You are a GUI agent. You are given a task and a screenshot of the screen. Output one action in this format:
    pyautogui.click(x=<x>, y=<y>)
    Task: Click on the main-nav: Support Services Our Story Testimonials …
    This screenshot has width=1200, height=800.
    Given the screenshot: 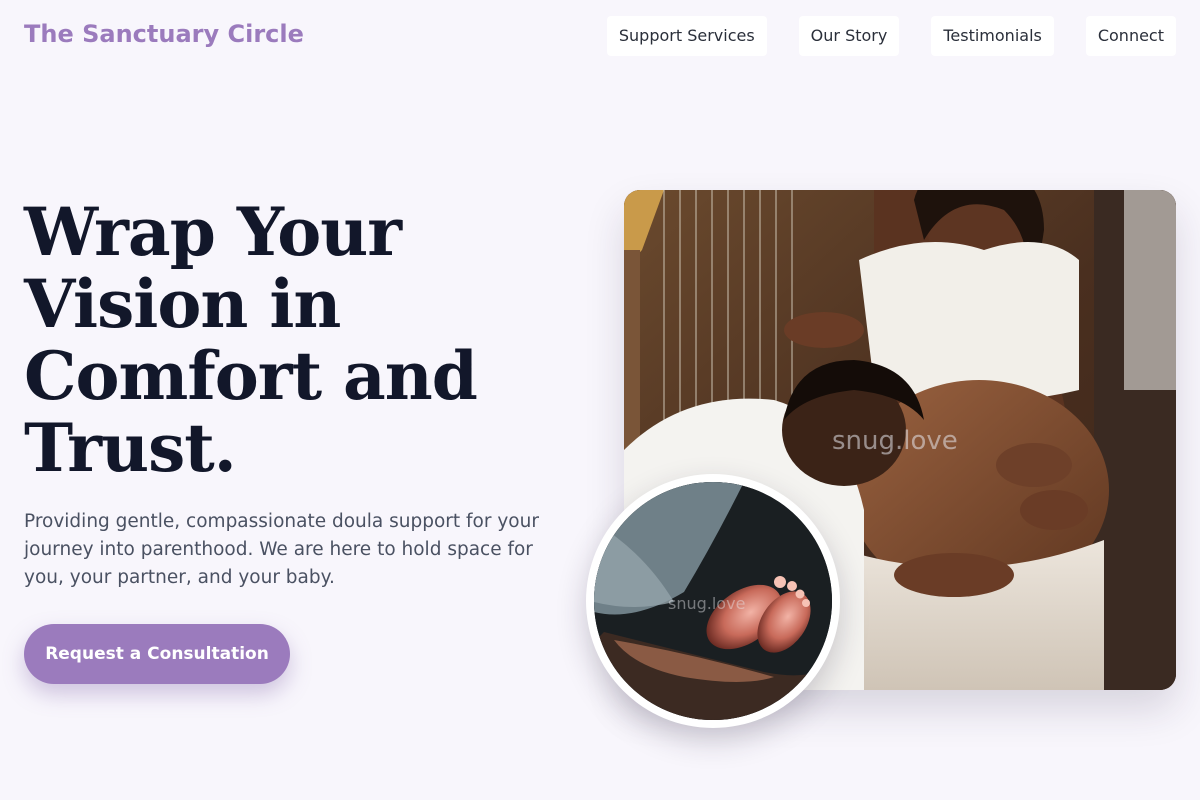 What is the action you would take?
    pyautogui.click(x=891, y=36)
    